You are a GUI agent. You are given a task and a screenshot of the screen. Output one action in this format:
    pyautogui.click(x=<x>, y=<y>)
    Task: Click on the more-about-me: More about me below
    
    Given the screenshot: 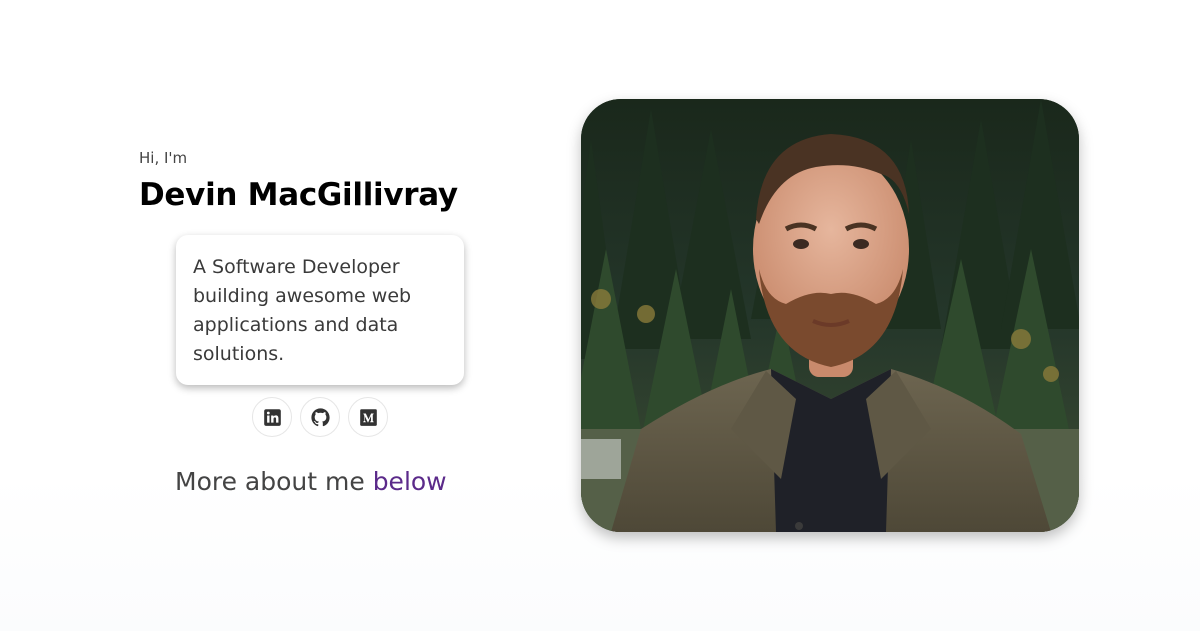 What is the action you would take?
    pyautogui.click(x=311, y=482)
    